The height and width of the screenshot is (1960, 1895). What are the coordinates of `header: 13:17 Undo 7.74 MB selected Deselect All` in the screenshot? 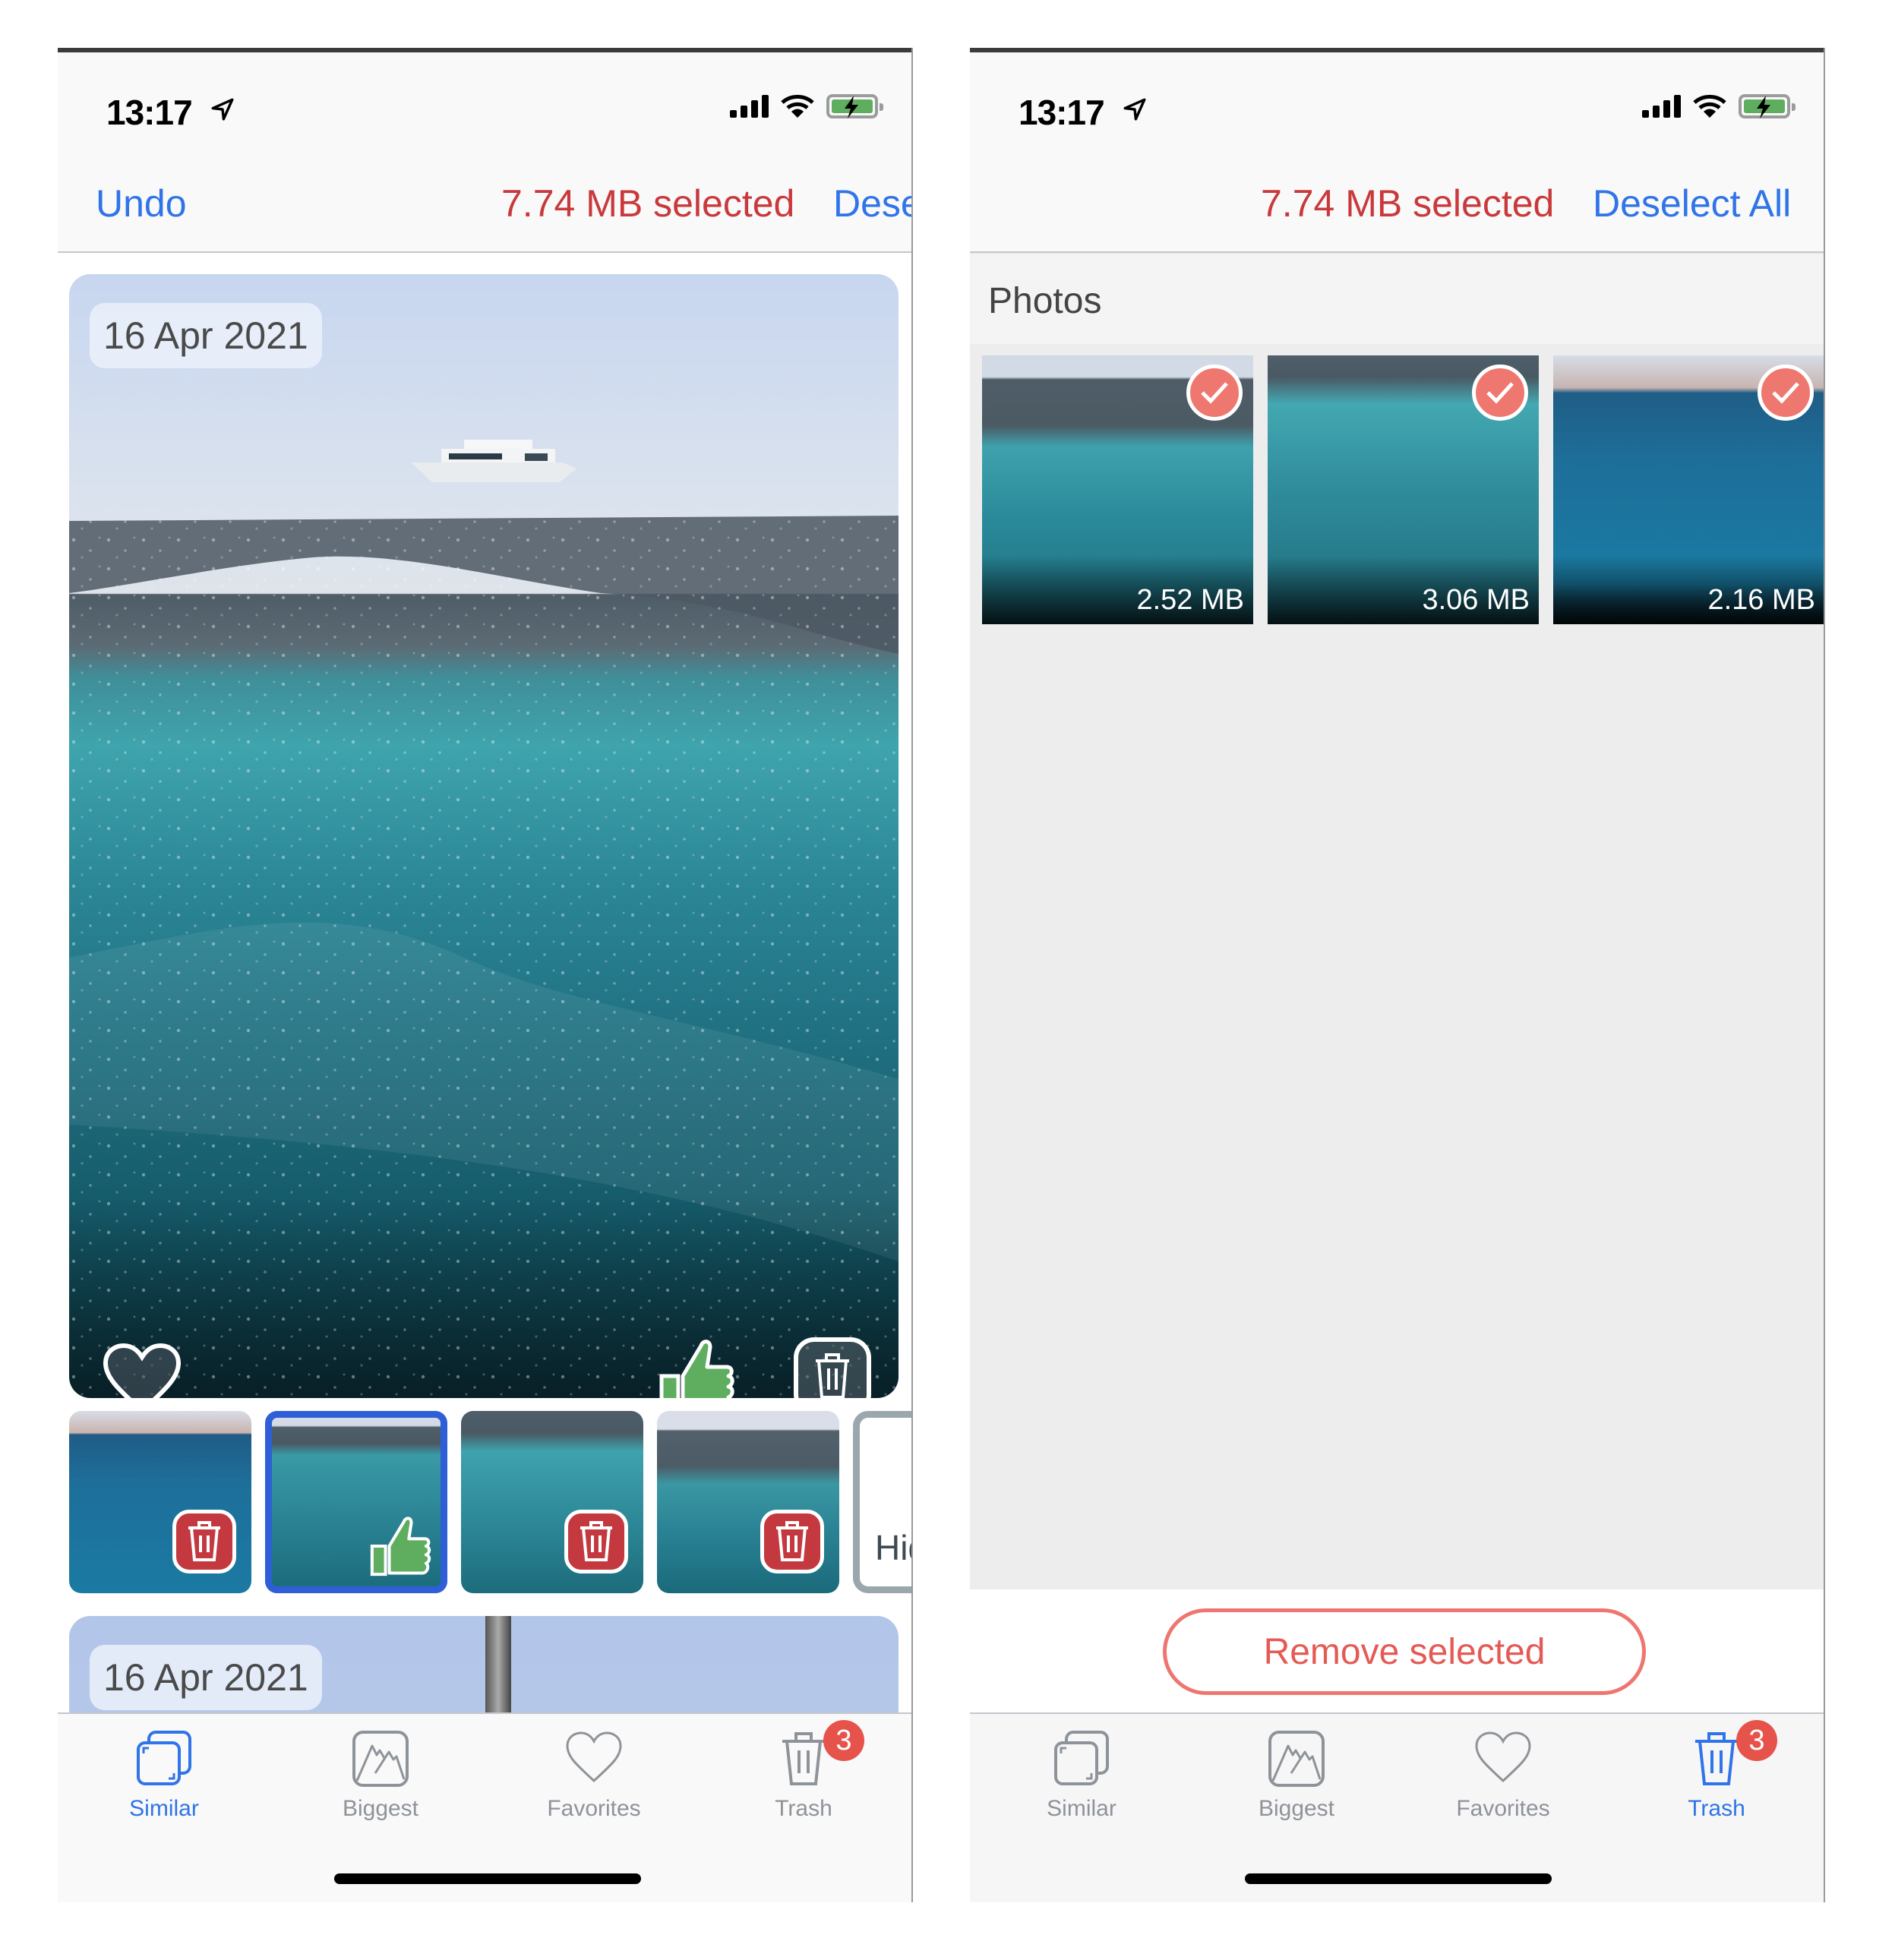 It's located at (484, 152).